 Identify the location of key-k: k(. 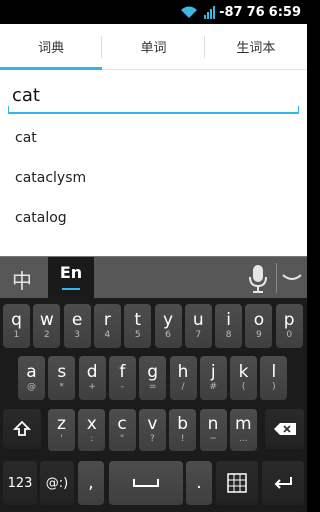
(244, 378).